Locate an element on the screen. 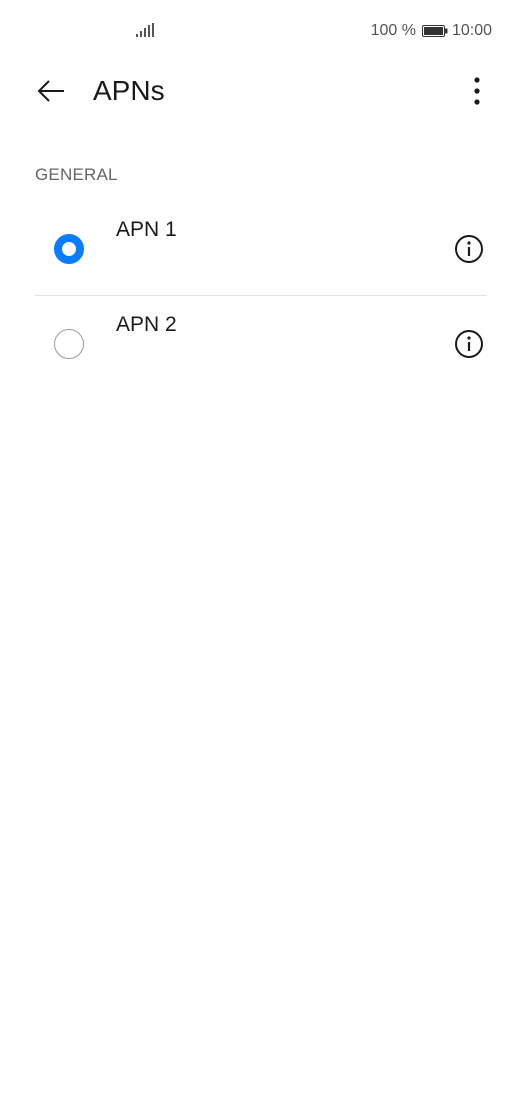  battery-full-icon is located at coordinates (434, 31).